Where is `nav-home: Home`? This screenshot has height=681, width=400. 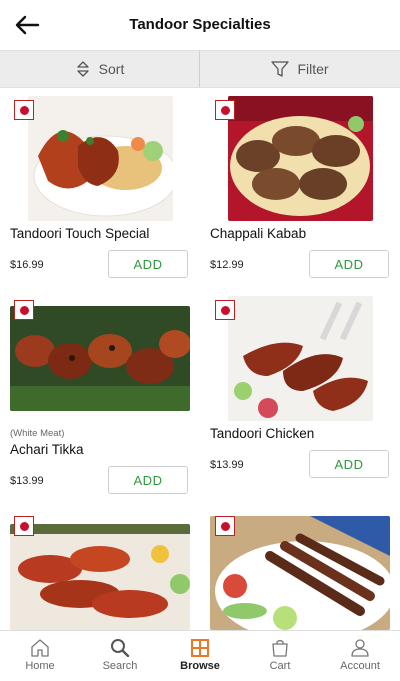 nav-home: Home is located at coordinates (40, 656).